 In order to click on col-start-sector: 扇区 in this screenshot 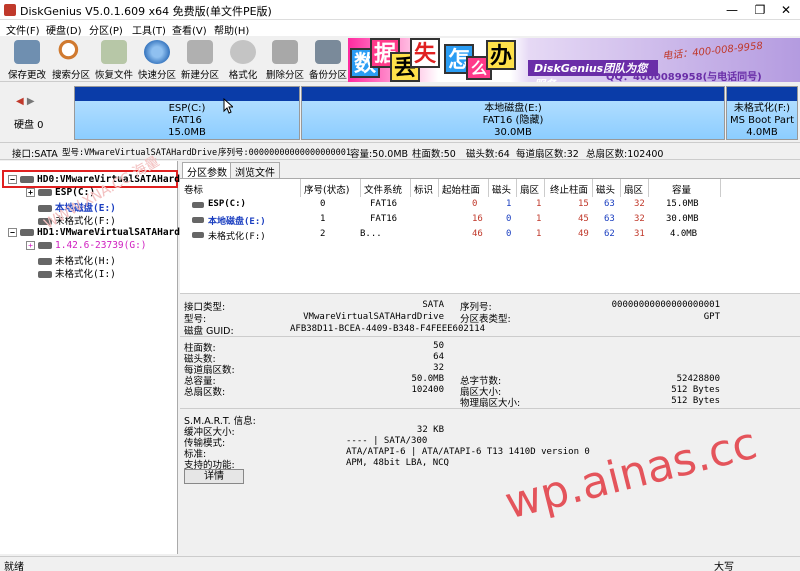, I will do `click(529, 189)`.